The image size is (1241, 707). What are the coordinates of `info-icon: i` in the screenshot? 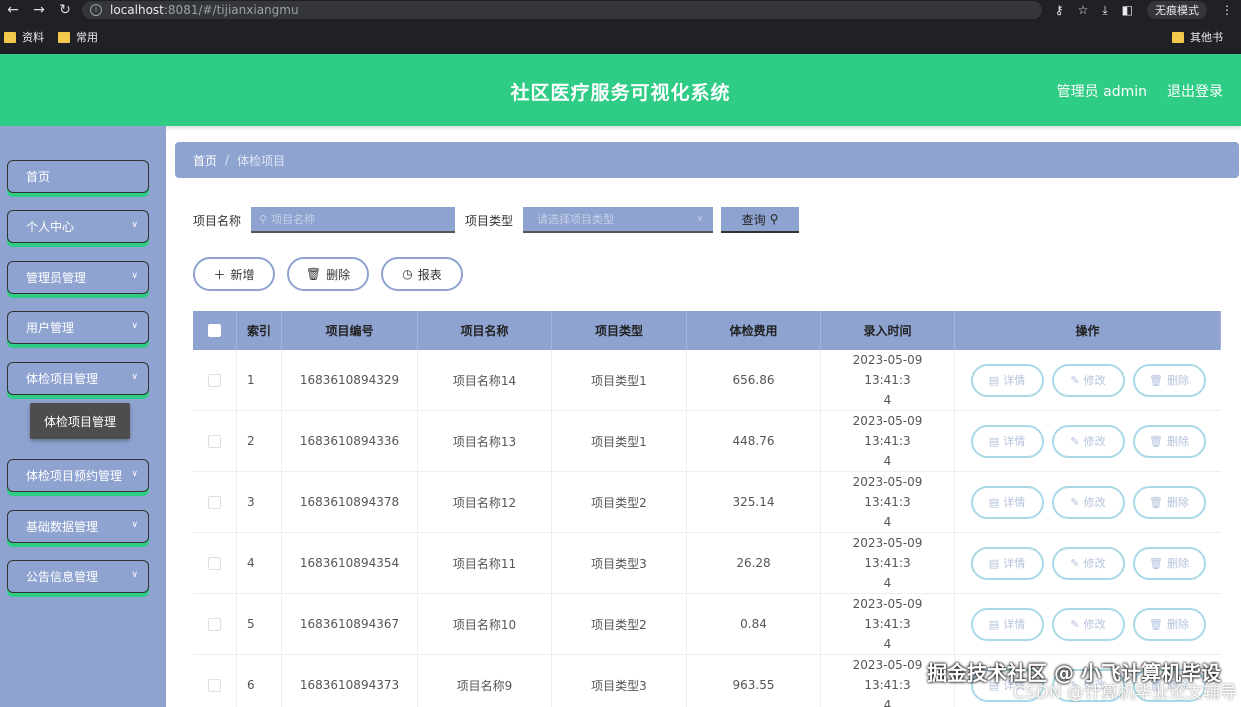 It's located at (96, 10).